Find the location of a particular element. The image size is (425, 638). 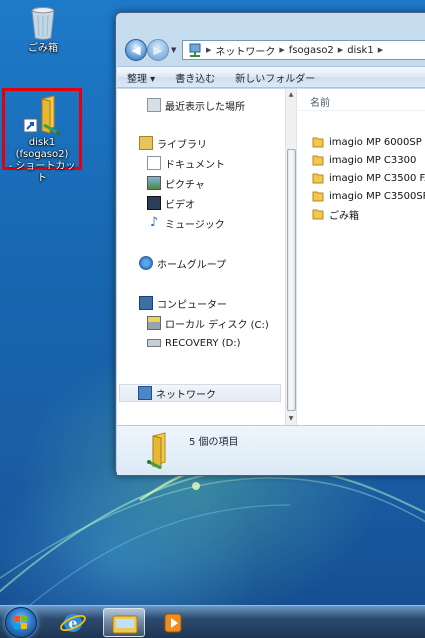

nav-item-homegroup: ホームグループ is located at coordinates (182, 263).